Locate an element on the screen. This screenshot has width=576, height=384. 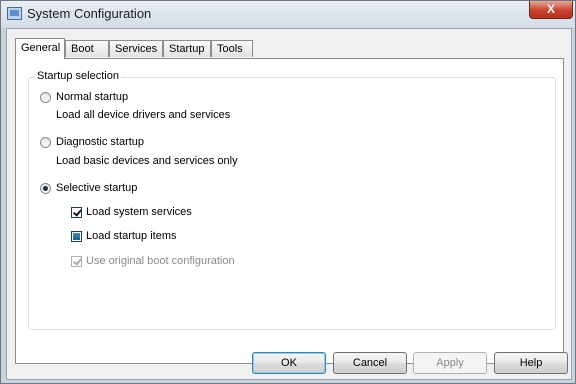
load-startup-items-label: Load startup items is located at coordinates (131, 236).